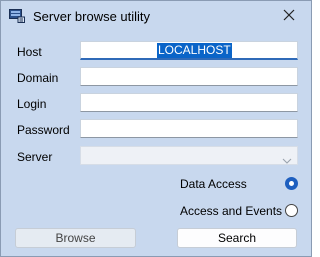  What do you see at coordinates (189, 102) in the screenshot?
I see `login-input` at bounding box center [189, 102].